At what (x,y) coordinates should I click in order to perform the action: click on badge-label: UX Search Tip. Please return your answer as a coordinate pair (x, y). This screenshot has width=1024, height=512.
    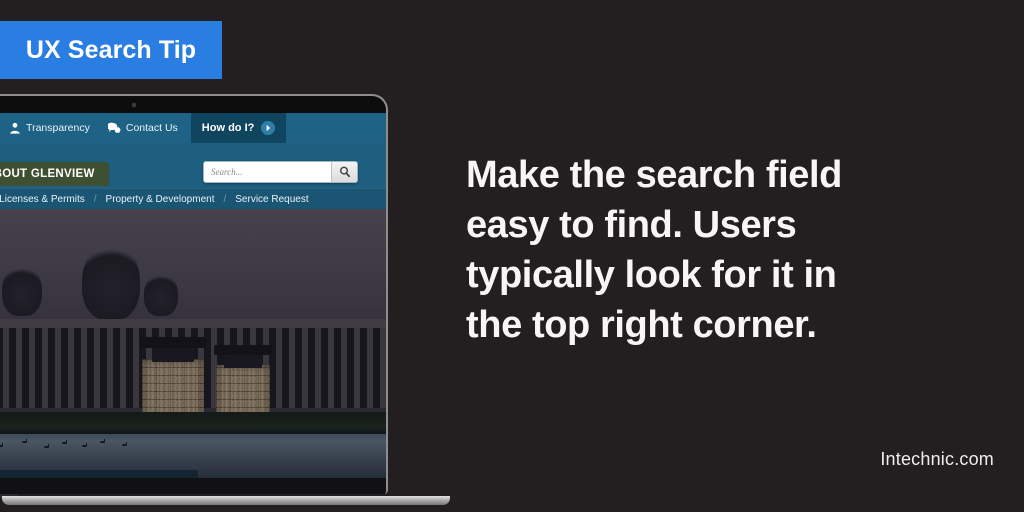
    Looking at the image, I should click on (111, 49).